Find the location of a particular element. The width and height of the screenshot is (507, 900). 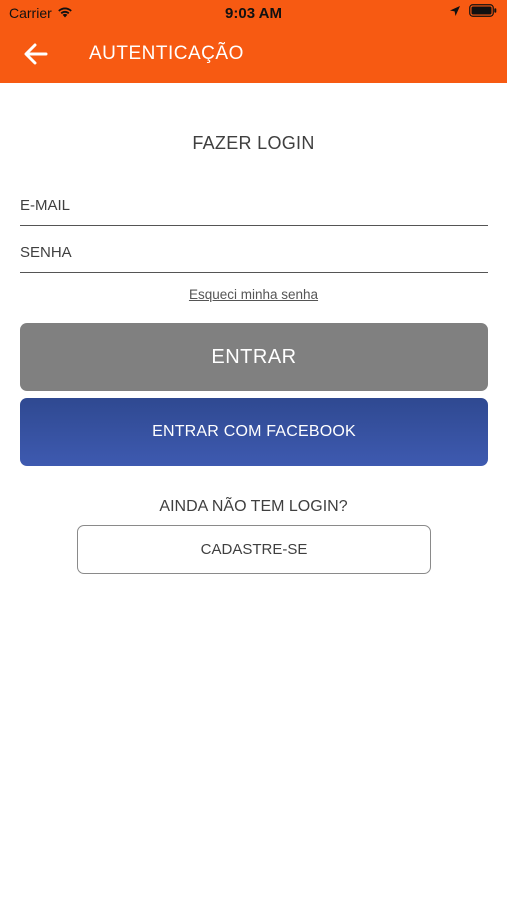

signup-prompt: AINDA NÃO TEM LOGIN? is located at coordinates (253, 506).